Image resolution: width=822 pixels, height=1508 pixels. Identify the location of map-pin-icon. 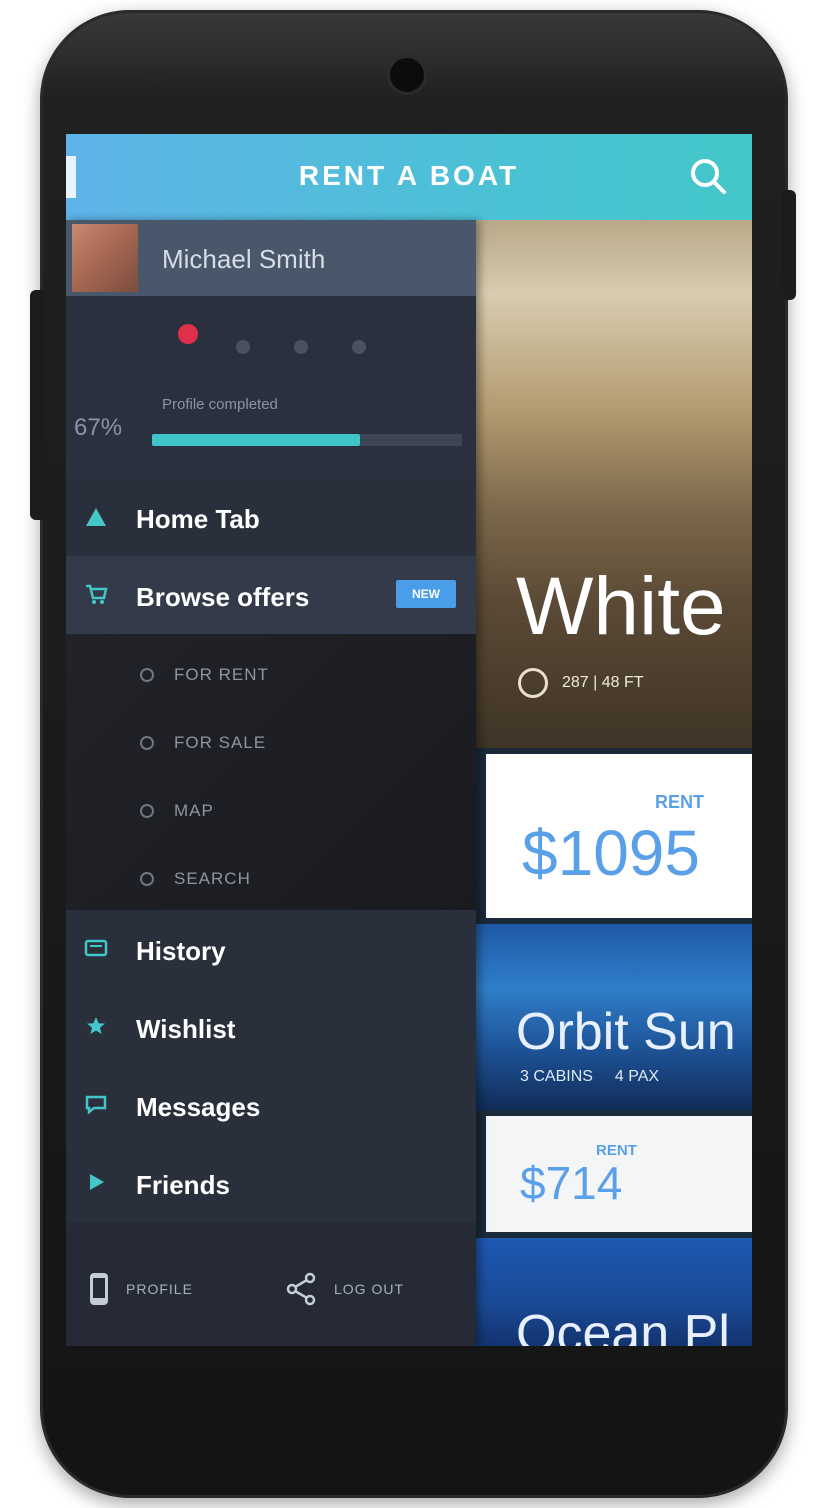
(147, 811).